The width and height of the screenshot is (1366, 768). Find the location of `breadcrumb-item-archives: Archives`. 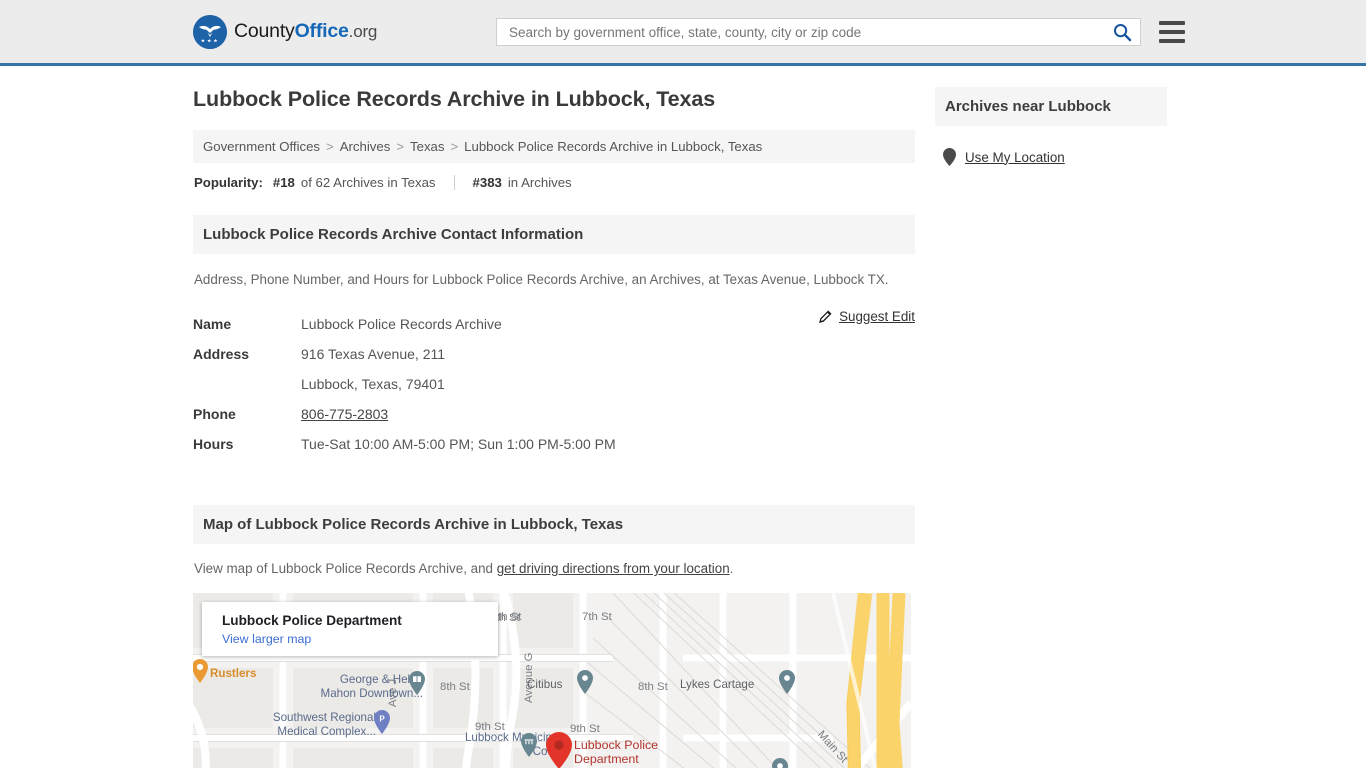

breadcrumb-item-archives: Archives is located at coordinates (365, 146).